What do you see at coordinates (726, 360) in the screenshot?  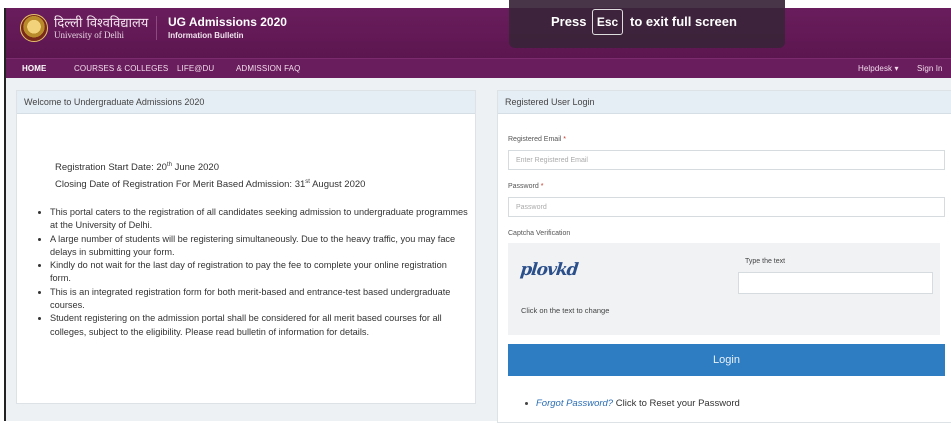 I see `login-button: Login` at bounding box center [726, 360].